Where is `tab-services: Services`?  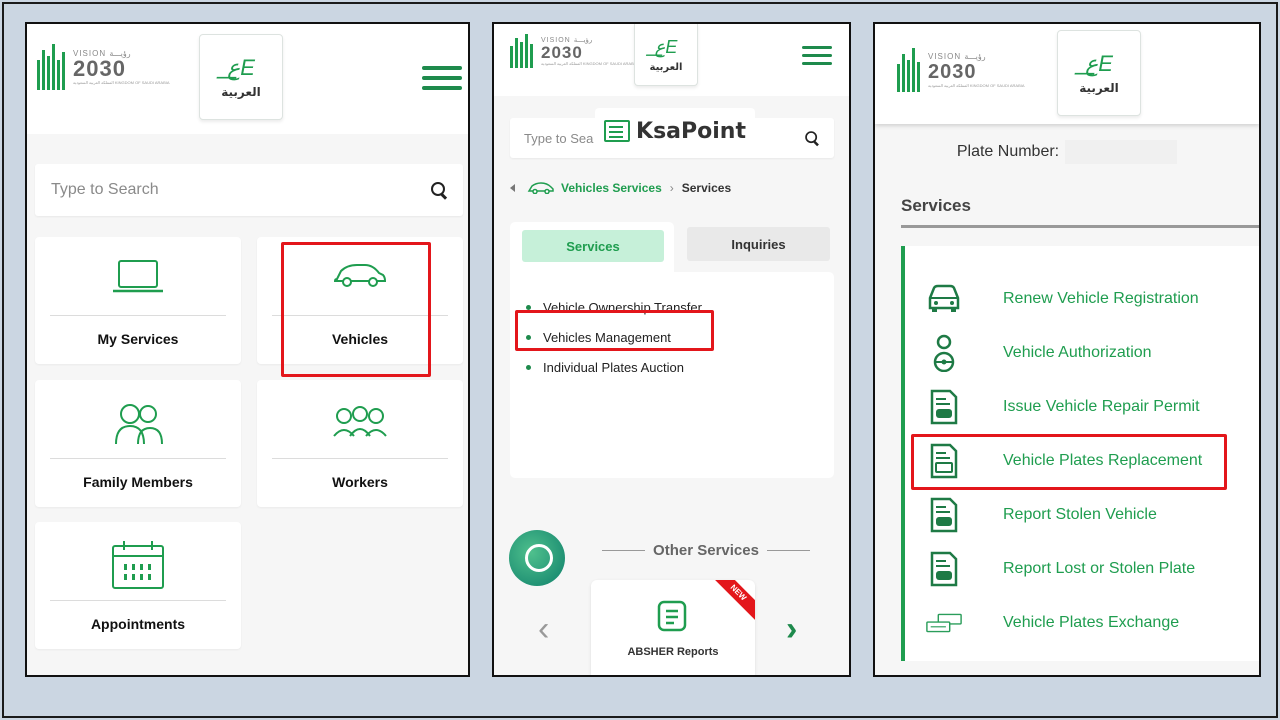
tab-services: Services is located at coordinates (593, 246).